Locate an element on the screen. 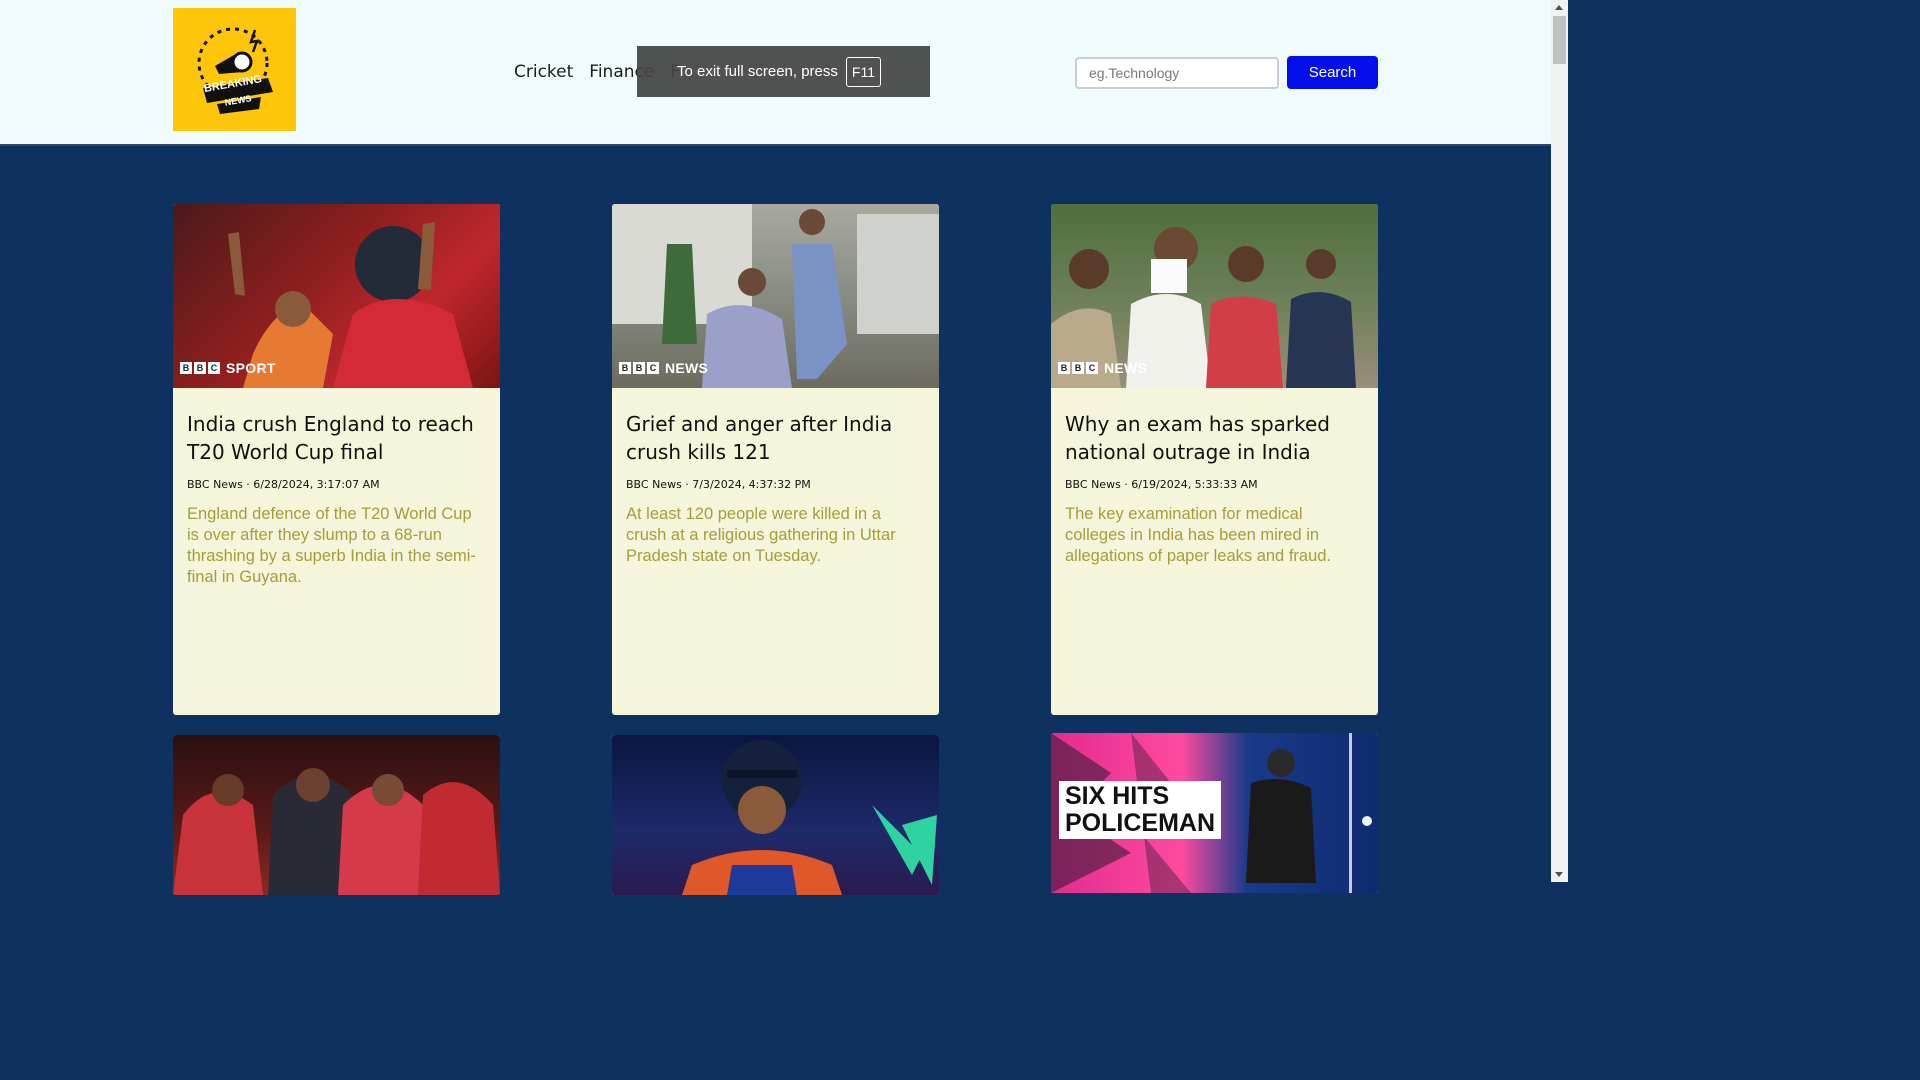 This screenshot has height=1080, width=1920. caption-line-2: POLICEMAN is located at coordinates (1140, 823).